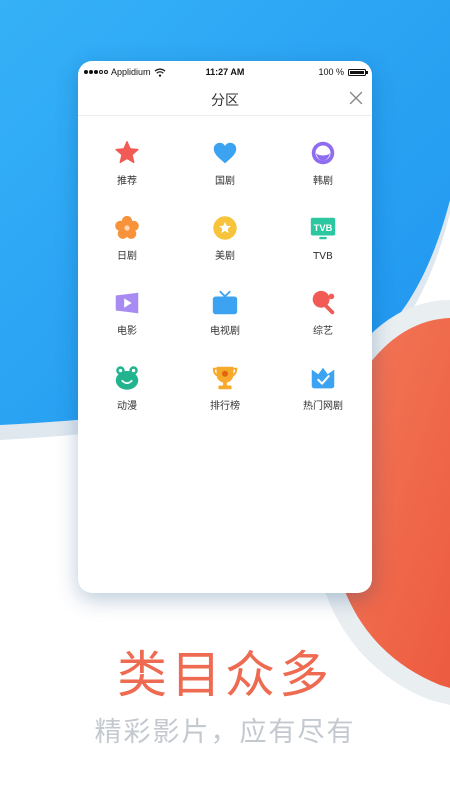  I want to click on promo-headline: 类目众多, so click(225, 675).